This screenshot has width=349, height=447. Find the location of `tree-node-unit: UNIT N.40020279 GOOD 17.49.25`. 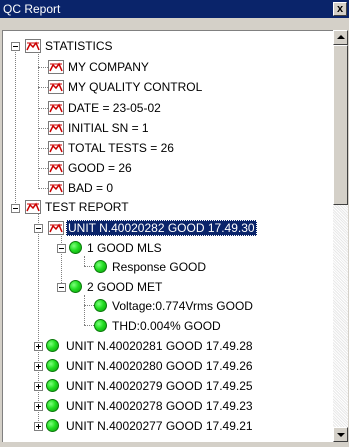

tree-node-unit: UNIT N.40020279 GOOD 17.49.25 is located at coordinates (159, 386).